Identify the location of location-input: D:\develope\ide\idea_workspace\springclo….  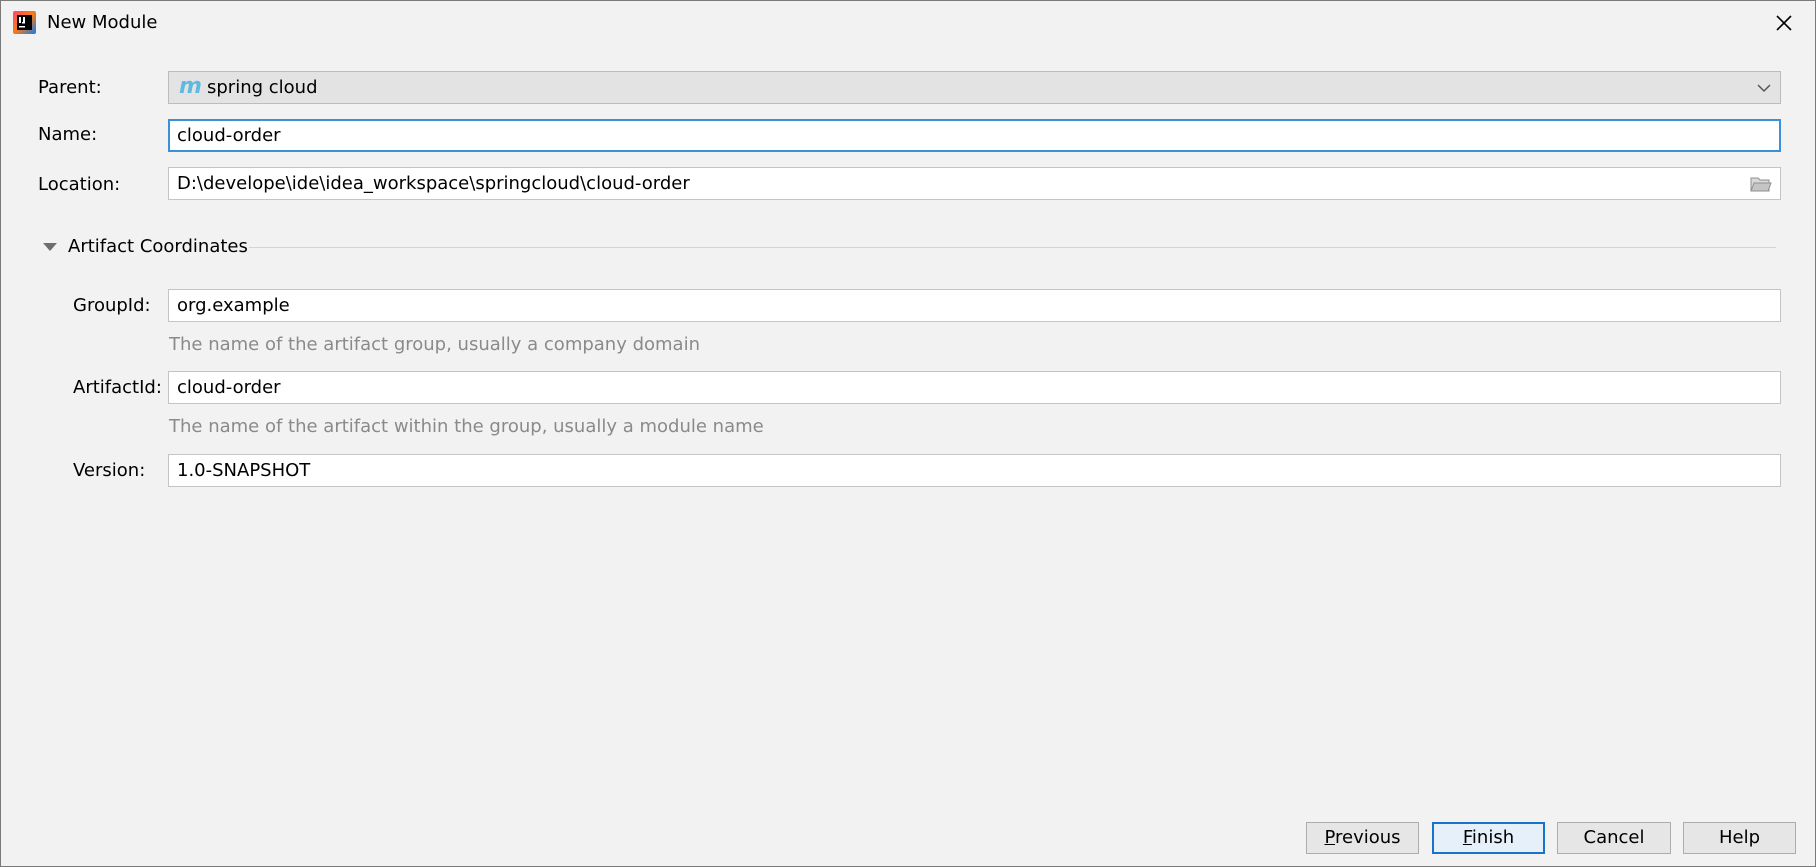
(974, 183).